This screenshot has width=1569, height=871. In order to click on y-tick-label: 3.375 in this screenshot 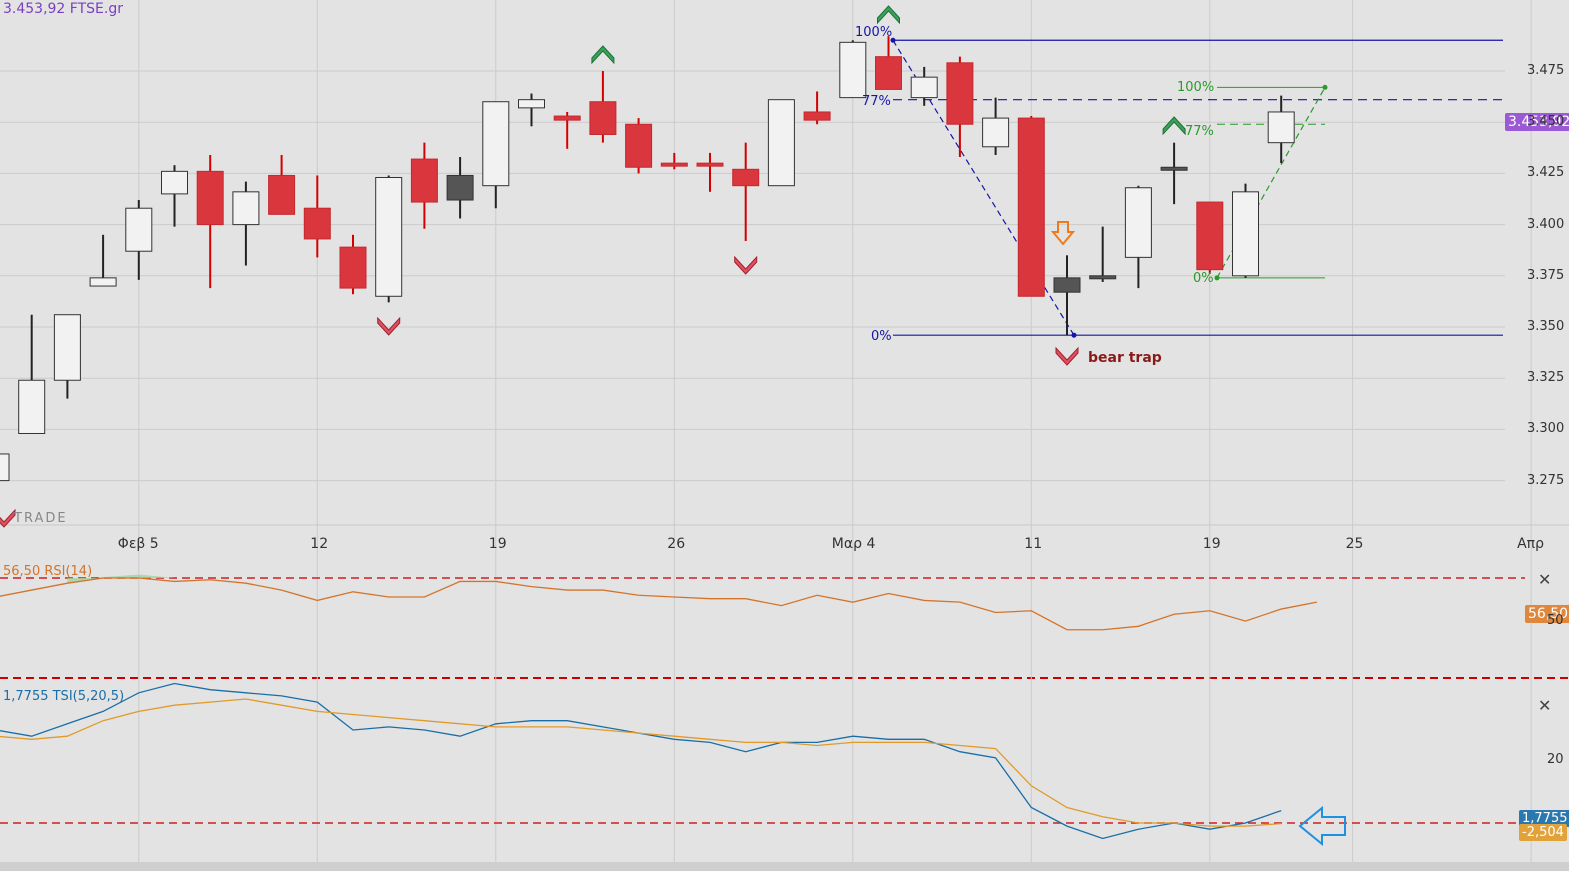, I will do `click(1546, 275)`.